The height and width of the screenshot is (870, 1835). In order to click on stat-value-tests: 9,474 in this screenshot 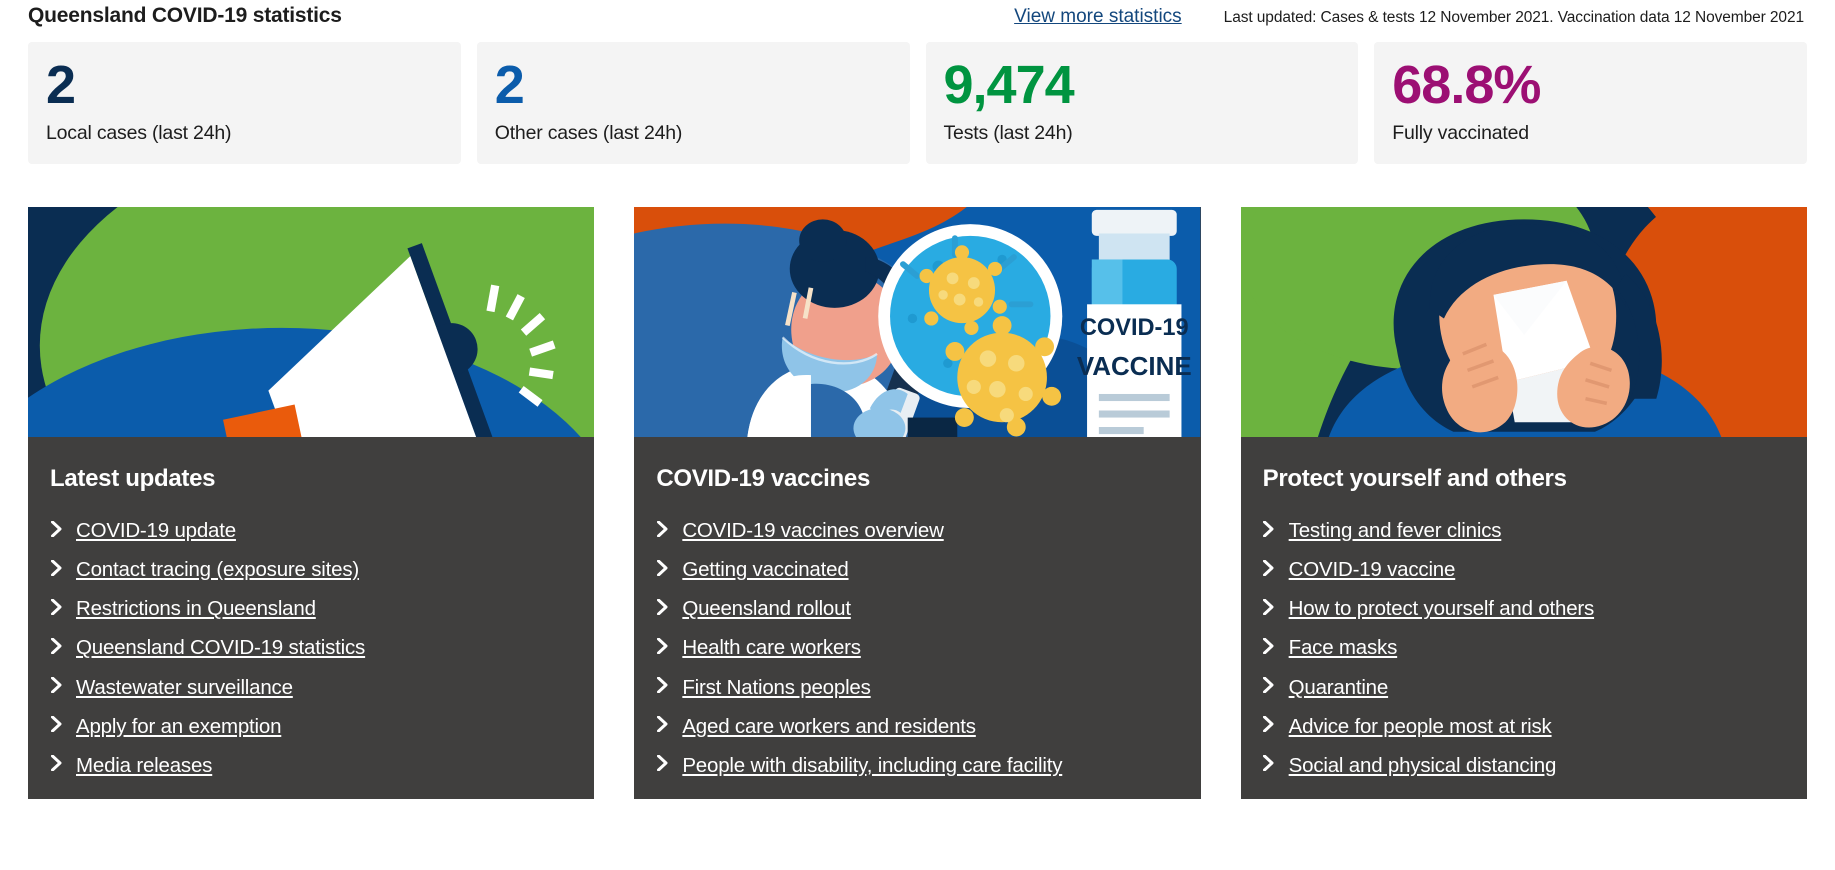, I will do `click(1009, 85)`.